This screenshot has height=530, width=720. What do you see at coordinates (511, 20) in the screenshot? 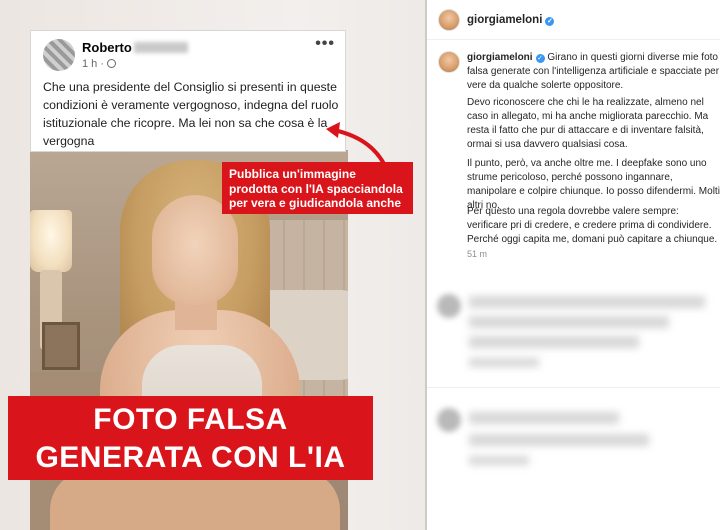
I see `header-username: giorgiameloni ✓` at bounding box center [511, 20].